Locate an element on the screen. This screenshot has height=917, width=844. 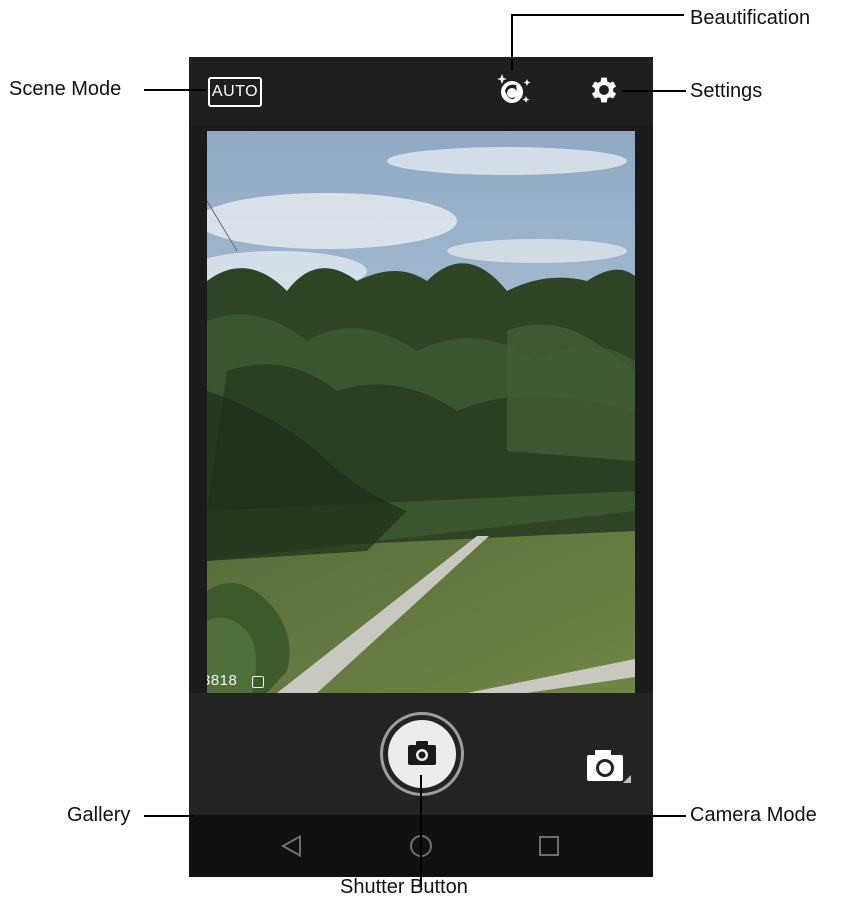
camera-mode-button is located at coordinates (609, 763).